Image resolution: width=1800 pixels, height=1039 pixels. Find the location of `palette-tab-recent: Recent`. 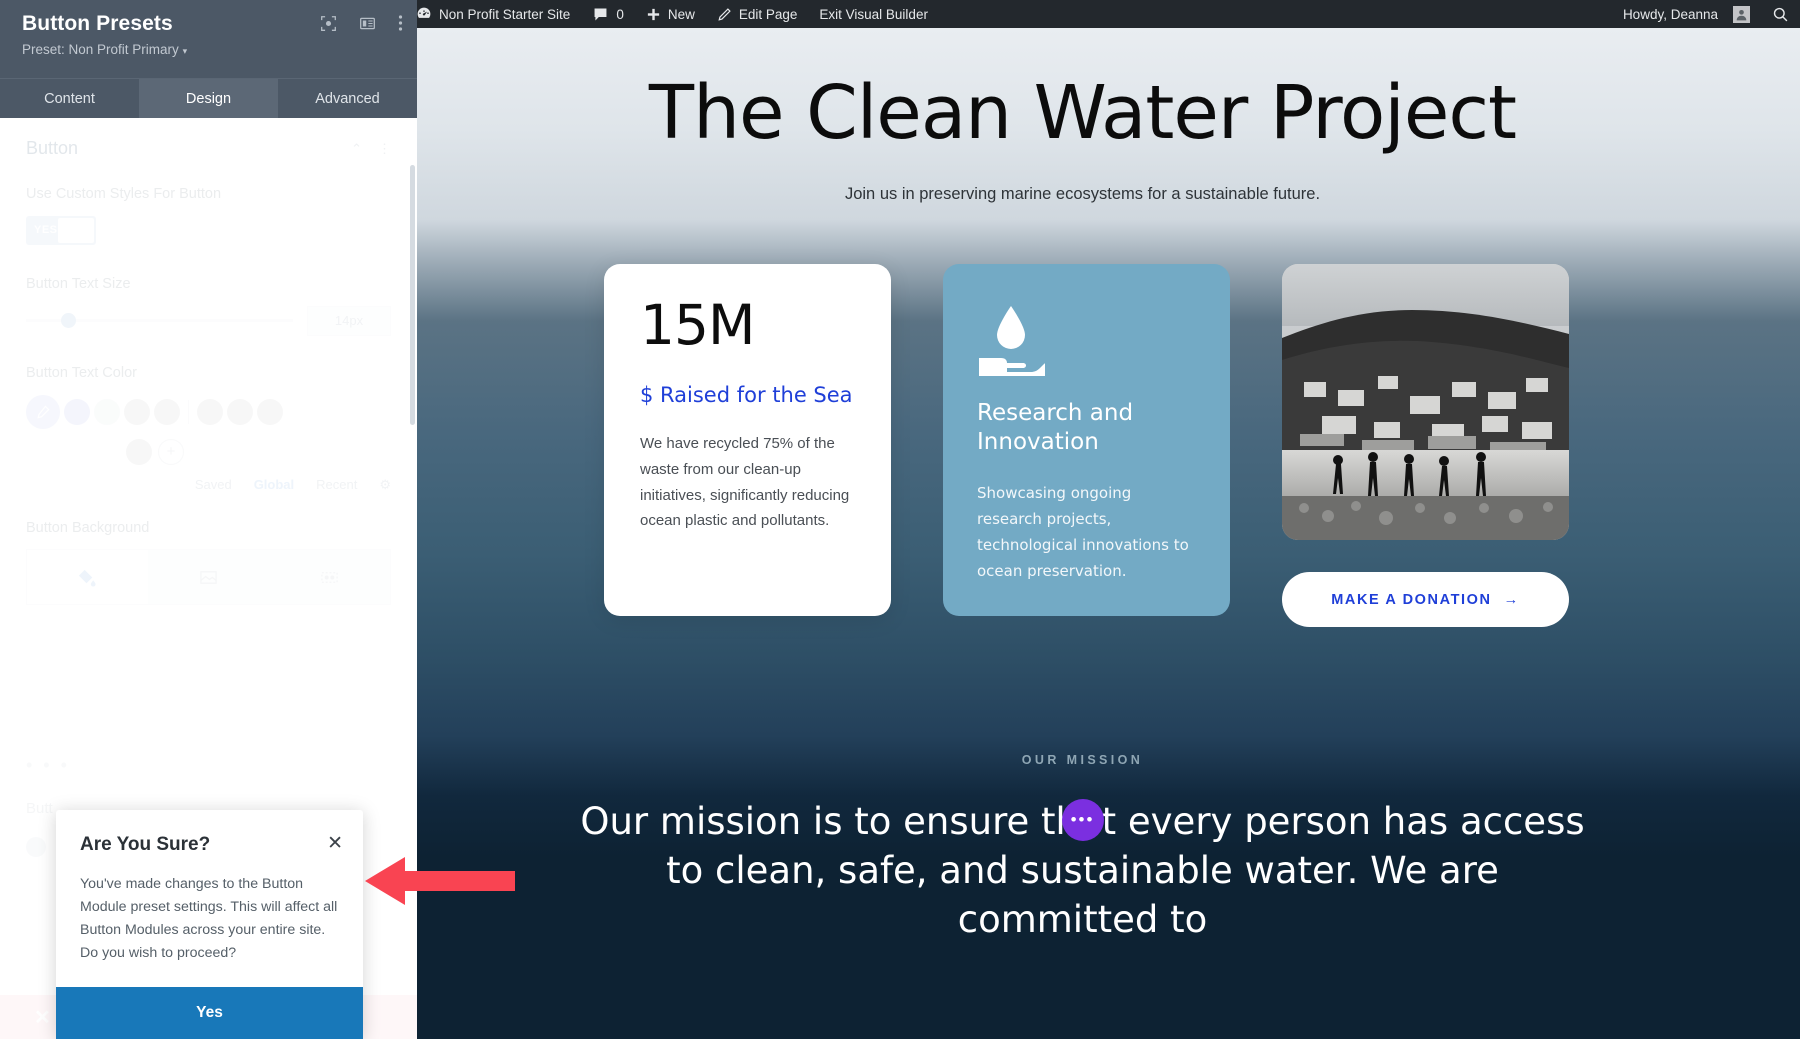

palette-tab-recent: Recent is located at coordinates (336, 484).